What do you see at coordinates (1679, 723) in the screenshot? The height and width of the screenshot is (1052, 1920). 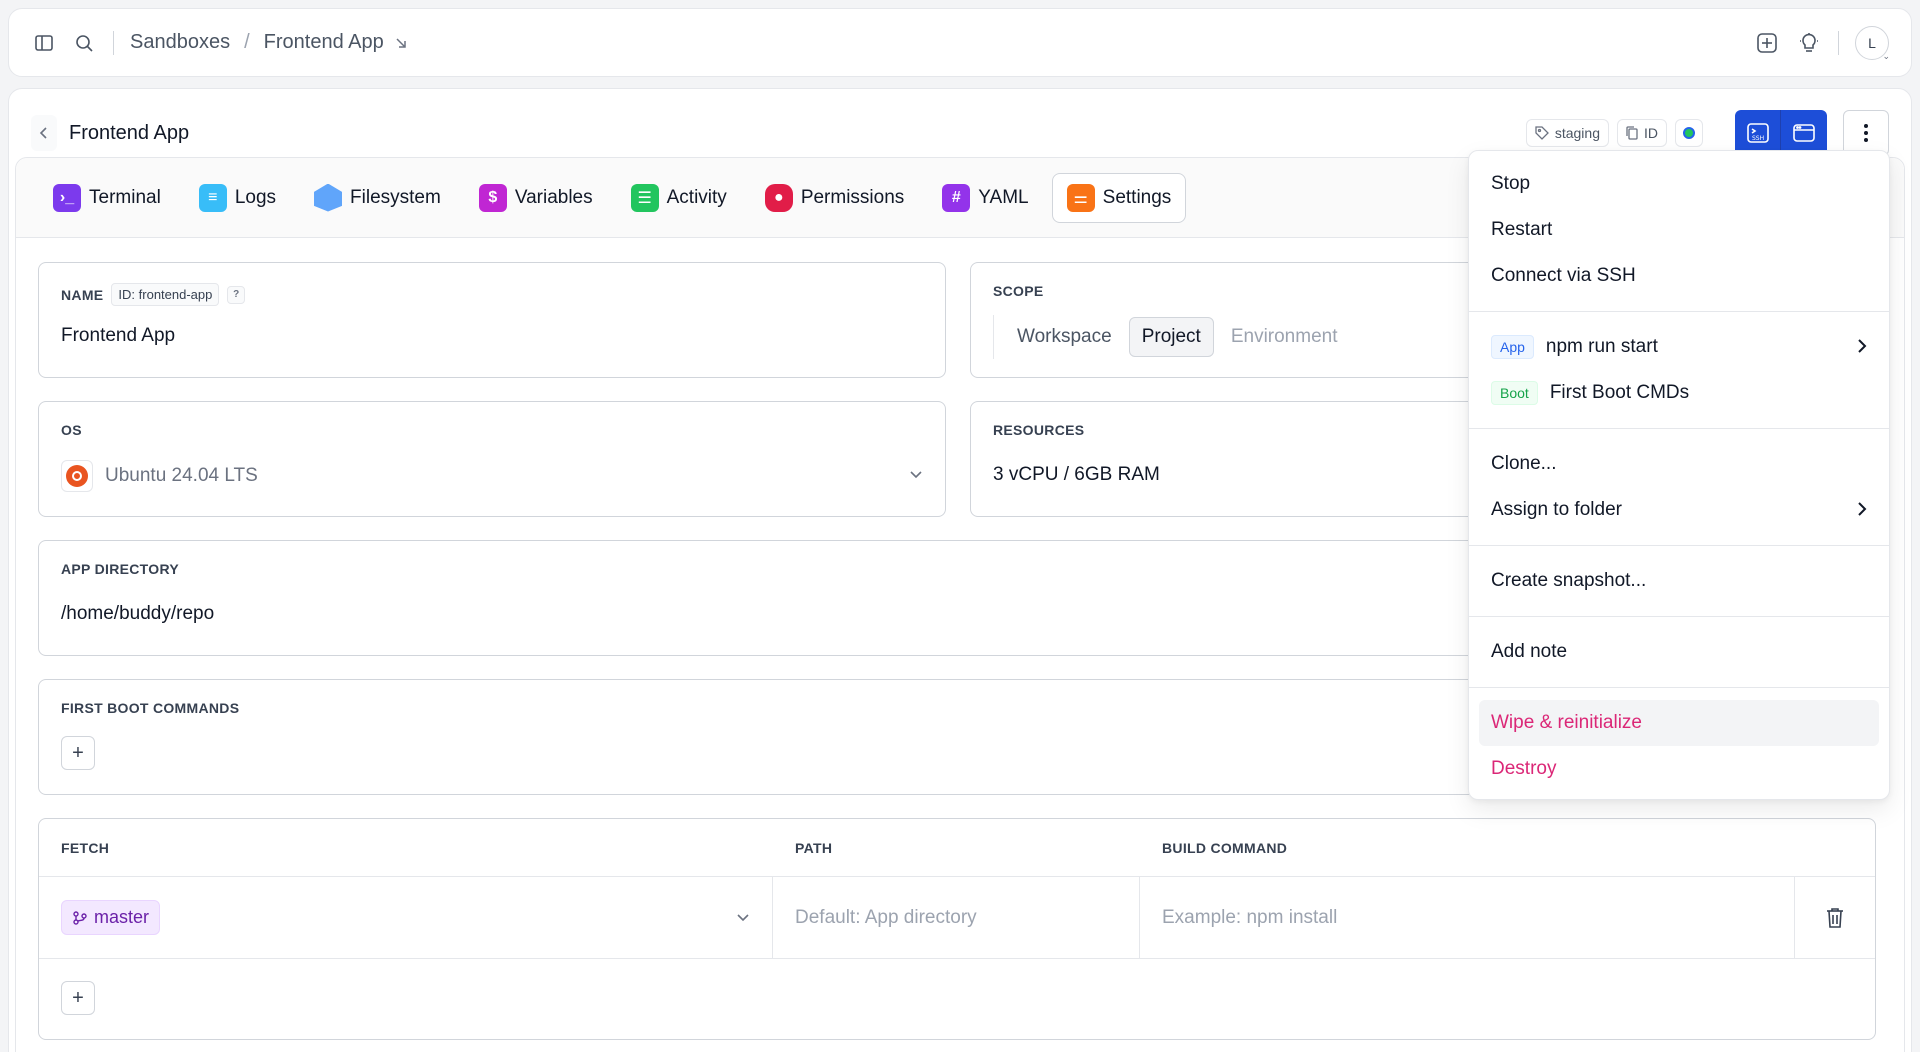 I see `menu-item-wipe-reinitialize: Wipe & reinitialize` at bounding box center [1679, 723].